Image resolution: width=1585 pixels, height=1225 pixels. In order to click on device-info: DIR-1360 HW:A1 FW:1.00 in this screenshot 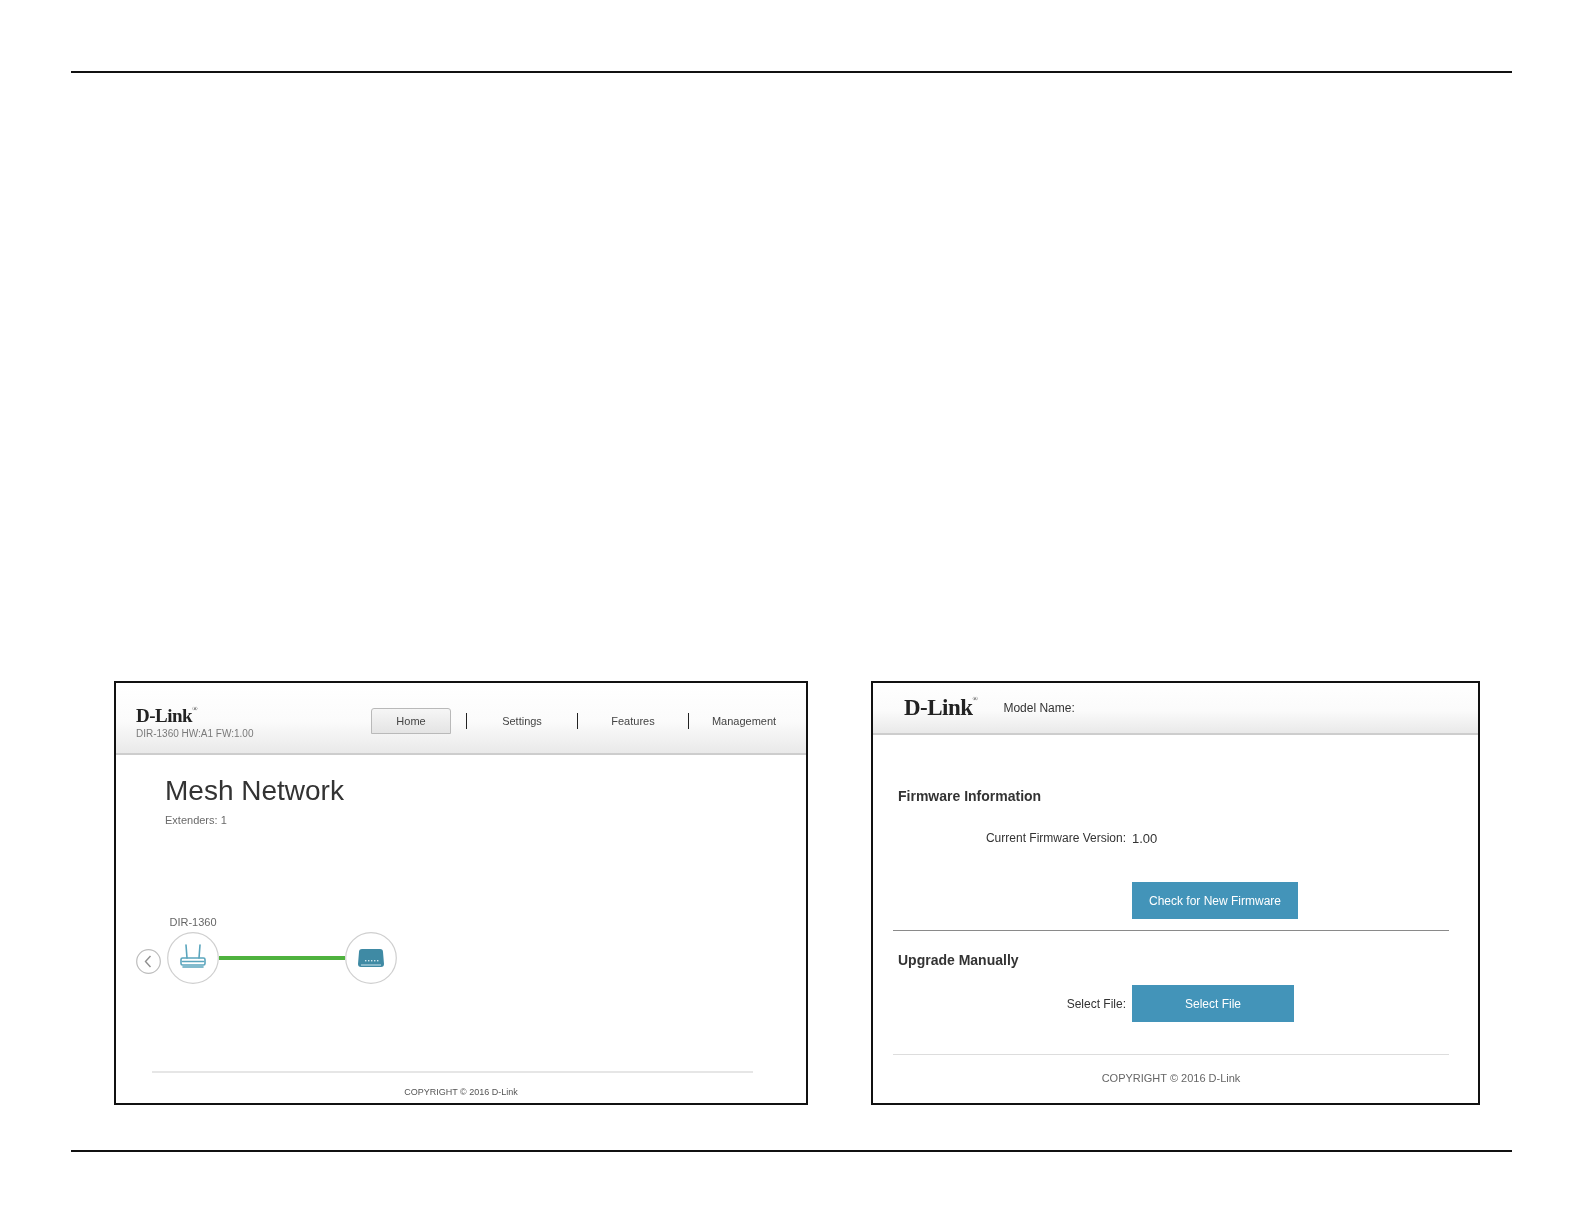, I will do `click(195, 733)`.